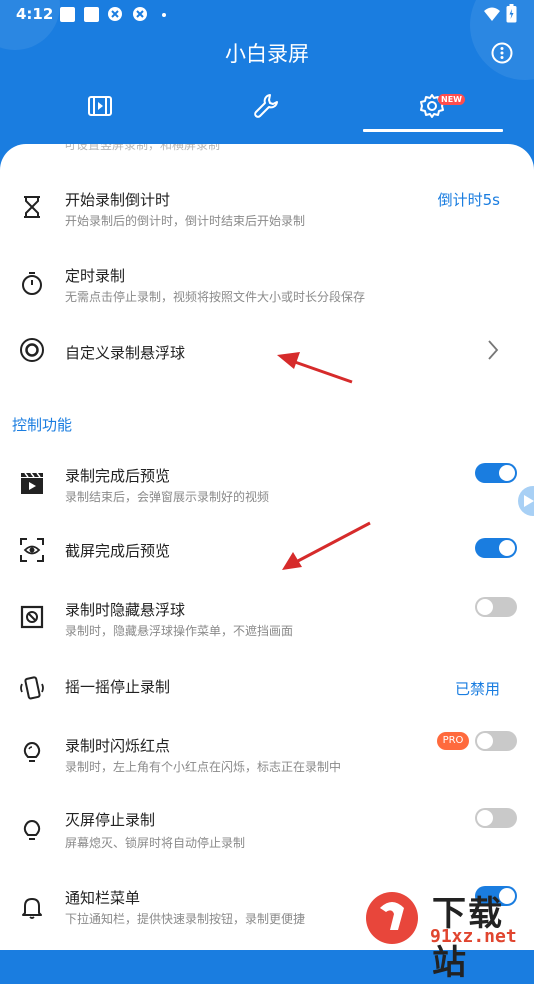 The width and height of the screenshot is (534, 984). Describe the element at coordinates (118, 200) in the screenshot. I see `setting-title: 开始录制倒计时` at that location.